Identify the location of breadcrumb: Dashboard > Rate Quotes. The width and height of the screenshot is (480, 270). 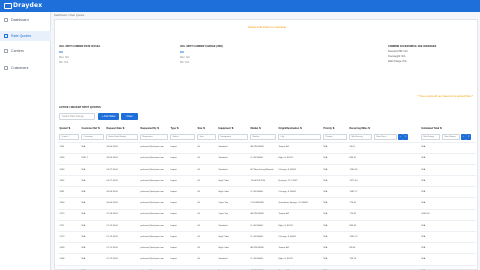
(69, 15).